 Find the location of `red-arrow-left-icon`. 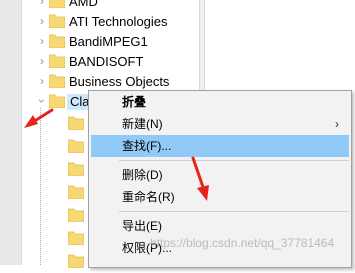

red-arrow-left-icon is located at coordinates (39, 118).